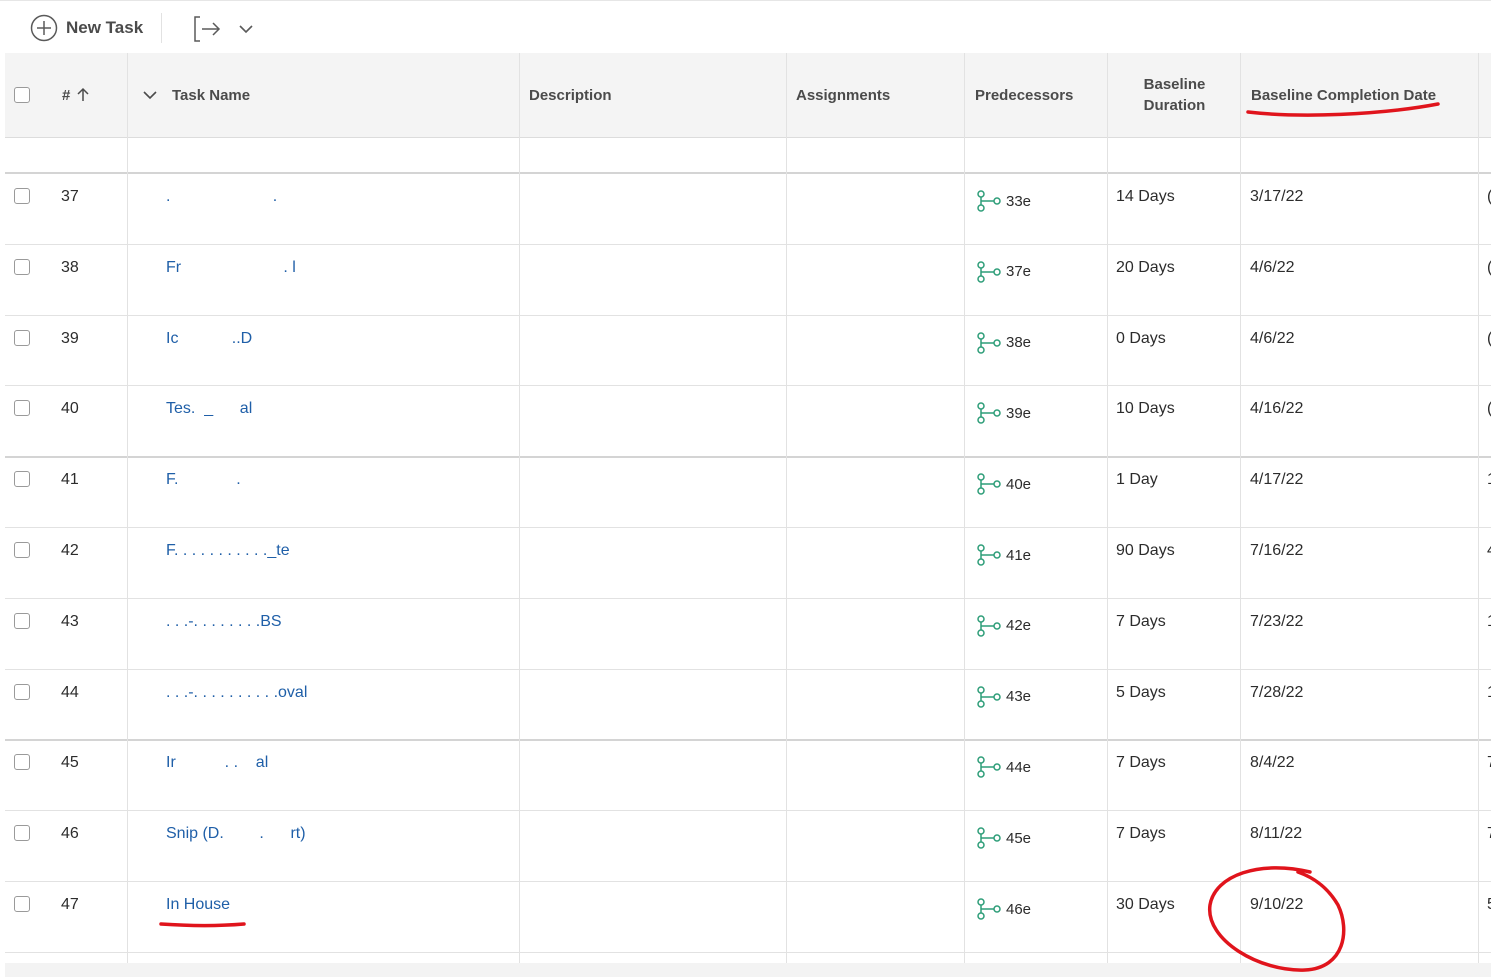 This screenshot has height=977, width=1491. I want to click on task-name-link: F. . . . . . . . . . ._te, so click(228, 551).